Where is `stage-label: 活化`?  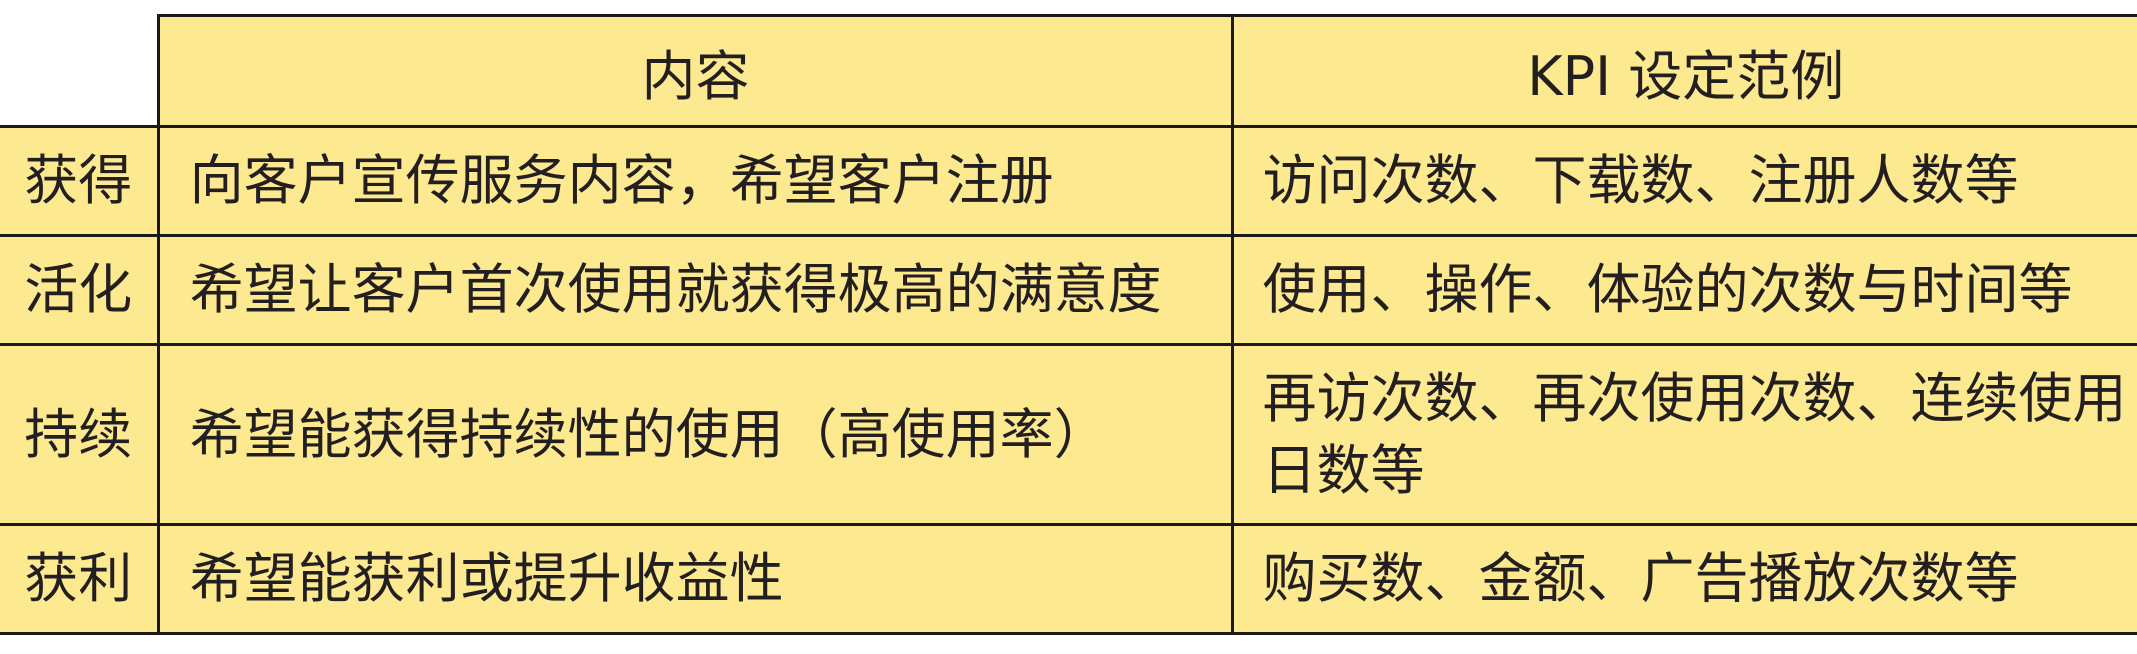
stage-label: 活化 is located at coordinates (80, 290).